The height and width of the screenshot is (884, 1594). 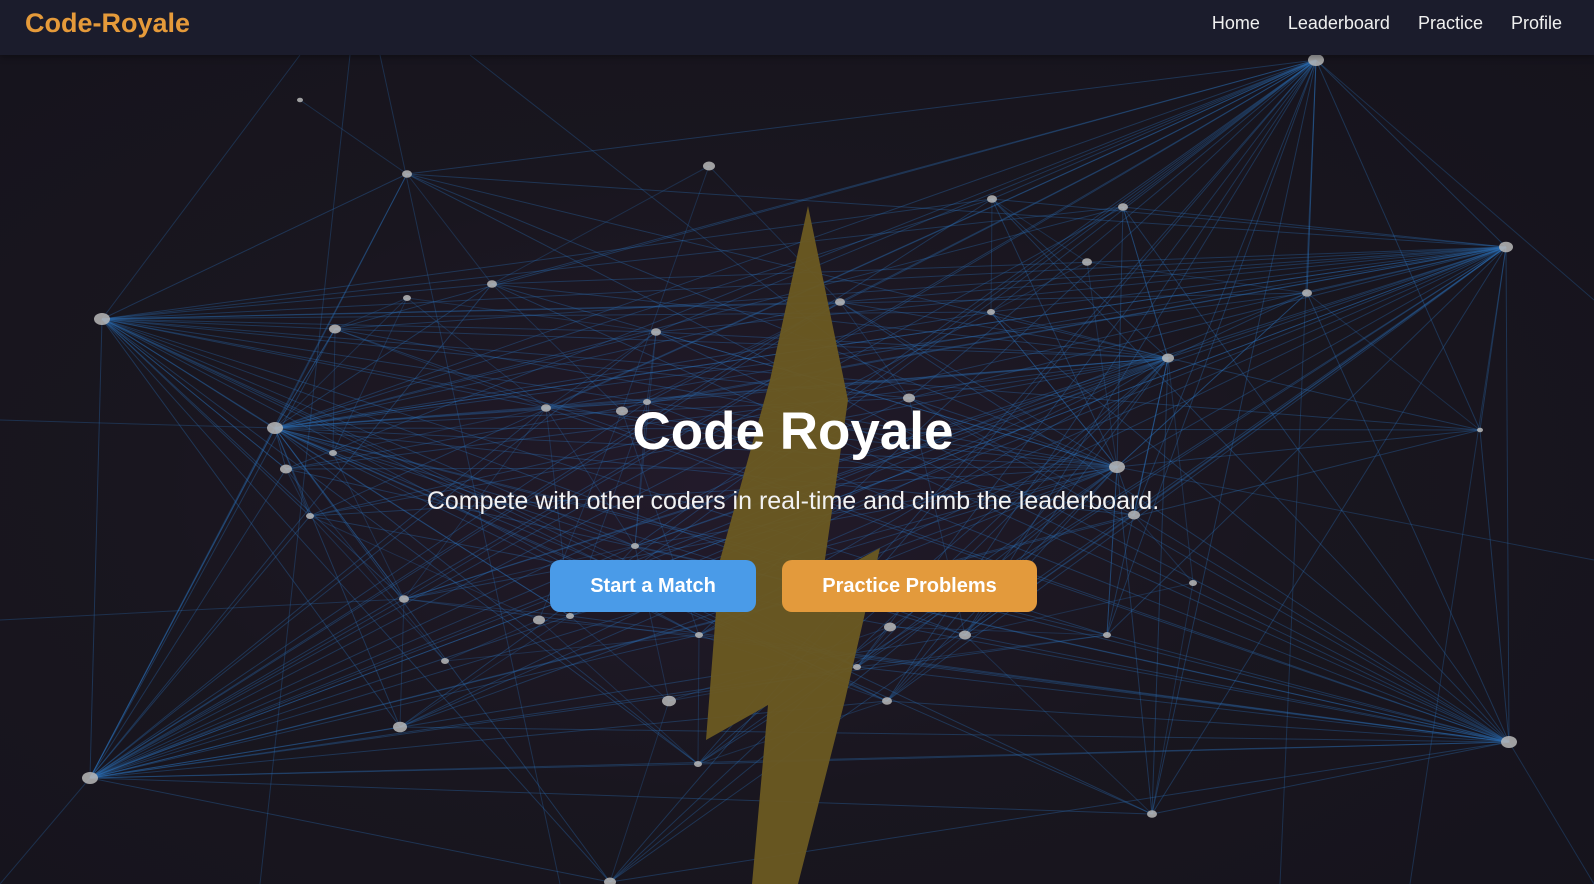 What do you see at coordinates (653, 586) in the screenshot?
I see `start-match-button: Start a Match` at bounding box center [653, 586].